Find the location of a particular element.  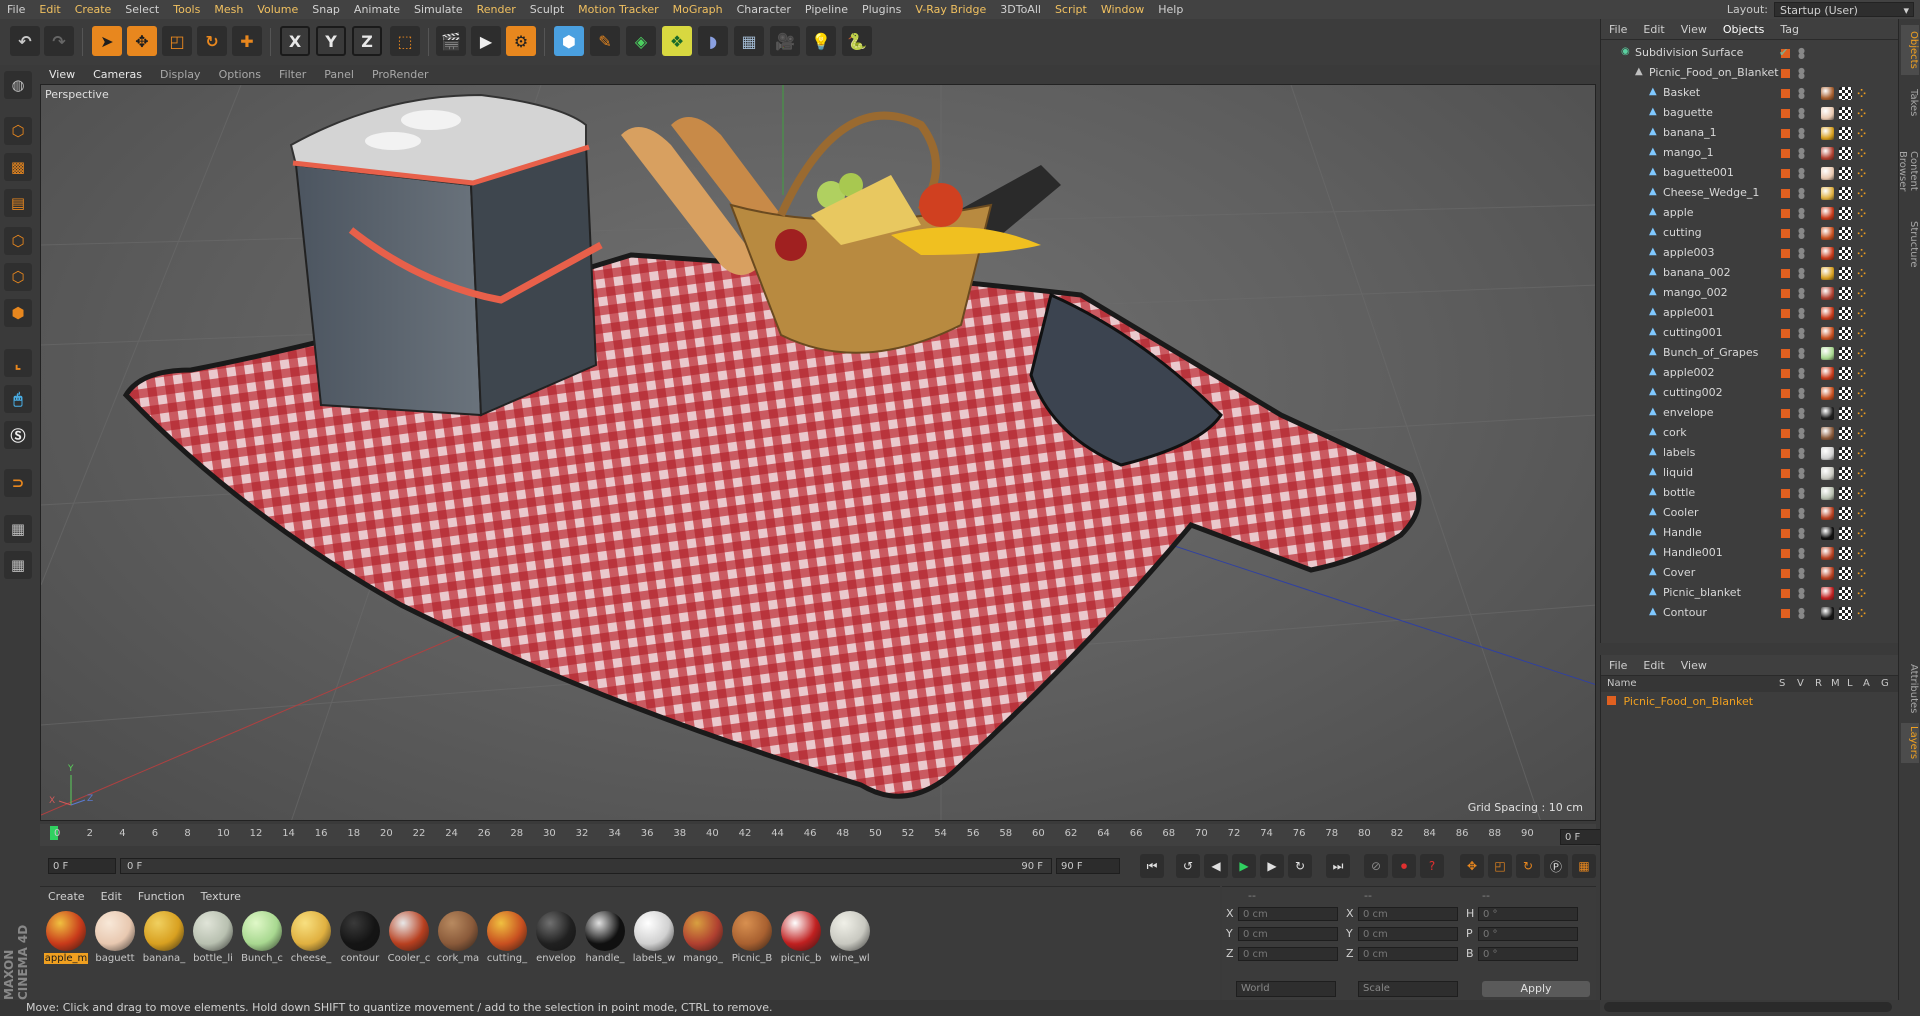

tweak-mode-button: 🖱 is located at coordinates (18, 399).